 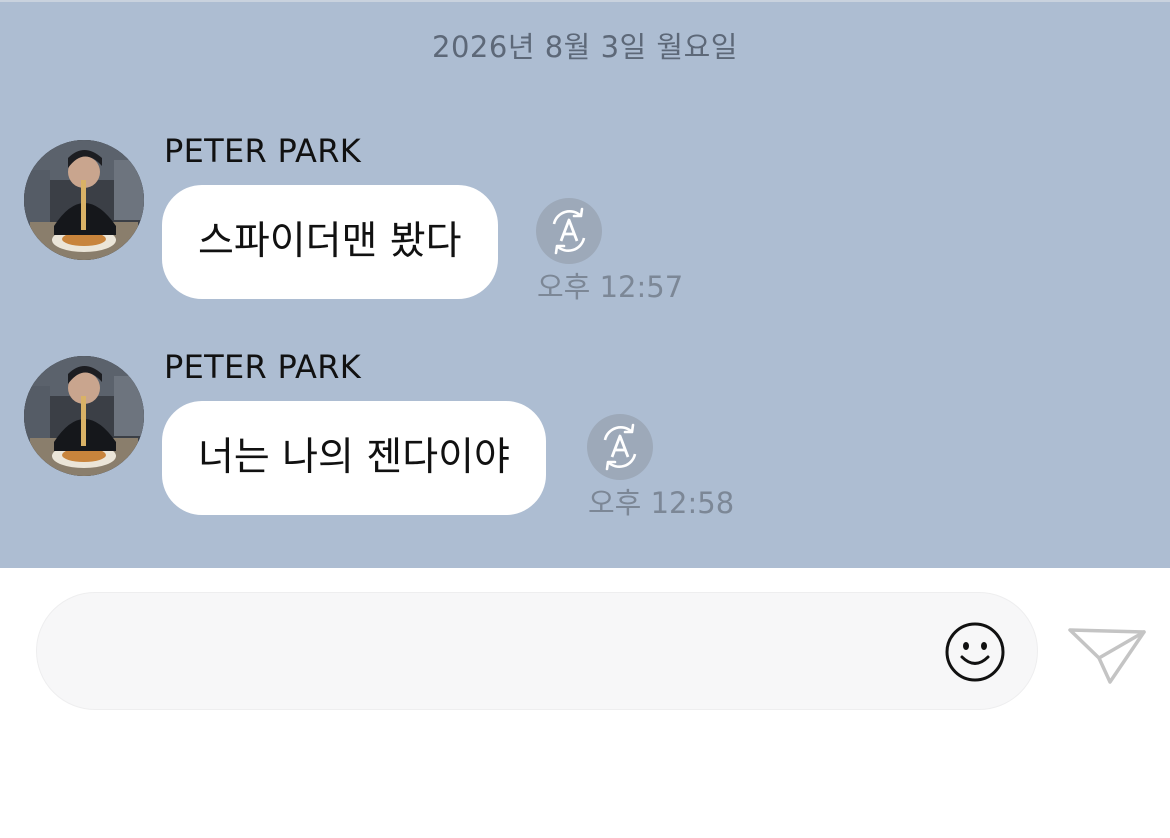 I want to click on message-time: 오후 12:57, so click(x=610, y=287).